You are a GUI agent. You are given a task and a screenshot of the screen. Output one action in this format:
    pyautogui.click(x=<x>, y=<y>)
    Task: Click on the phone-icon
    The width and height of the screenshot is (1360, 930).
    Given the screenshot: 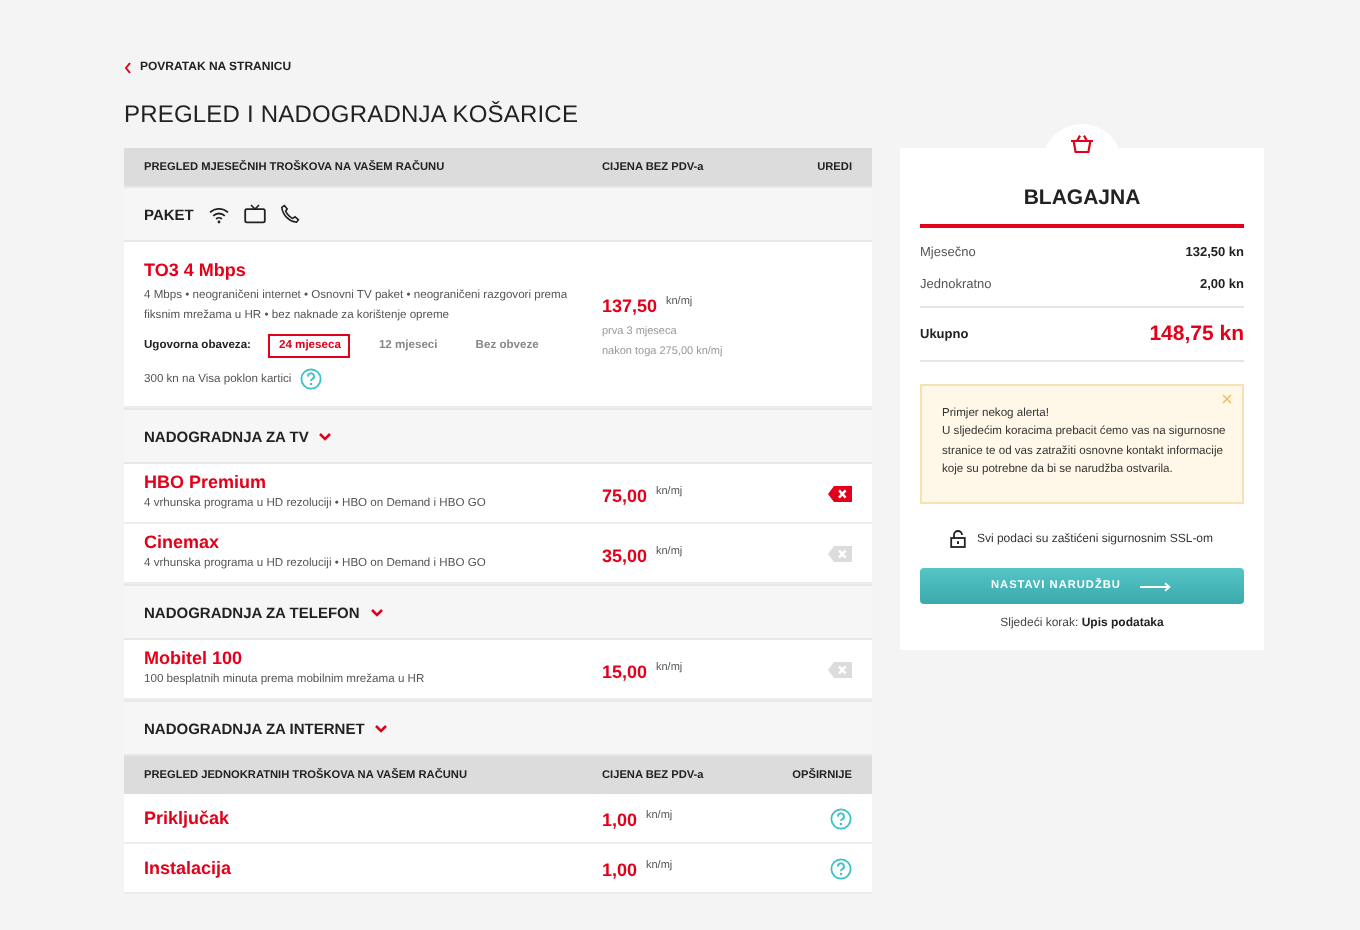 What is the action you would take?
    pyautogui.click(x=289, y=214)
    